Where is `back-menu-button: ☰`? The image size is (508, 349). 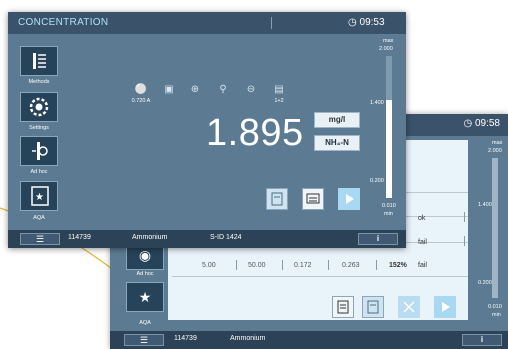
back-menu-button: ☰ is located at coordinates (144, 340).